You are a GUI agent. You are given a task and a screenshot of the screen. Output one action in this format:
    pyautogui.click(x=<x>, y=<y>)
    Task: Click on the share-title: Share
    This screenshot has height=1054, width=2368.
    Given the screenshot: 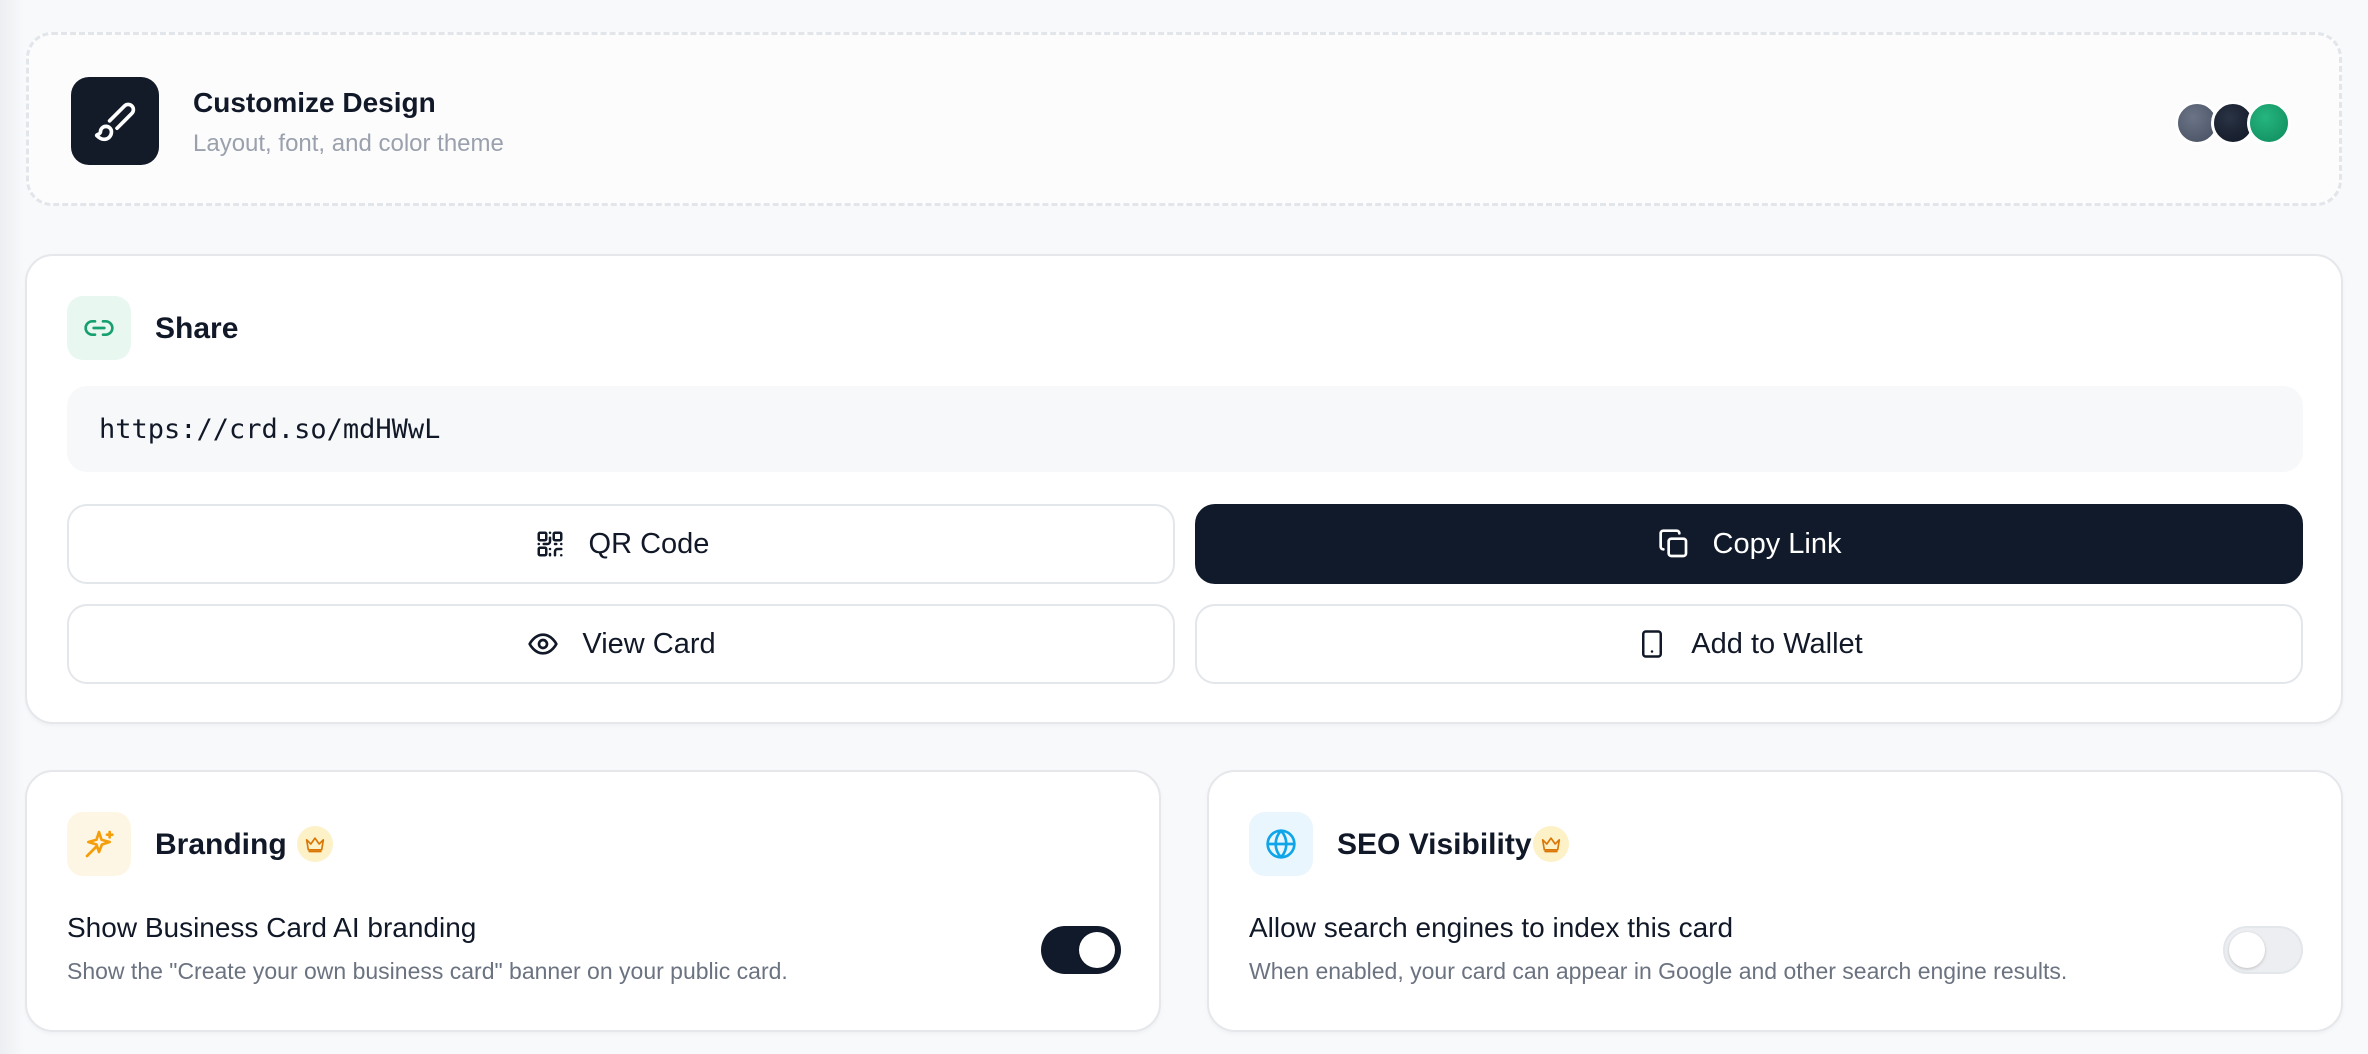 What is the action you would take?
    pyautogui.click(x=197, y=328)
    